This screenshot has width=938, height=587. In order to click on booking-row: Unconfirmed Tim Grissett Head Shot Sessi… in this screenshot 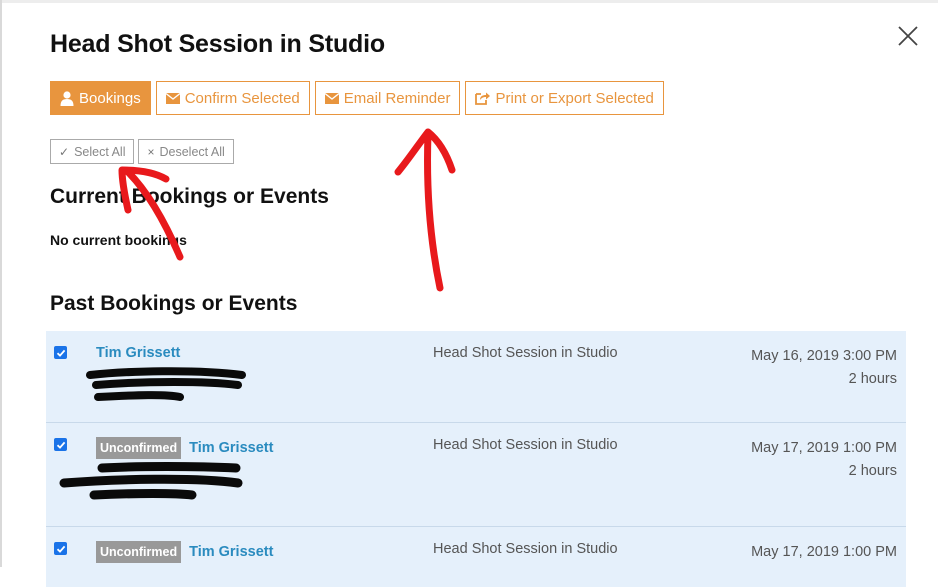, I will do `click(476, 557)`.